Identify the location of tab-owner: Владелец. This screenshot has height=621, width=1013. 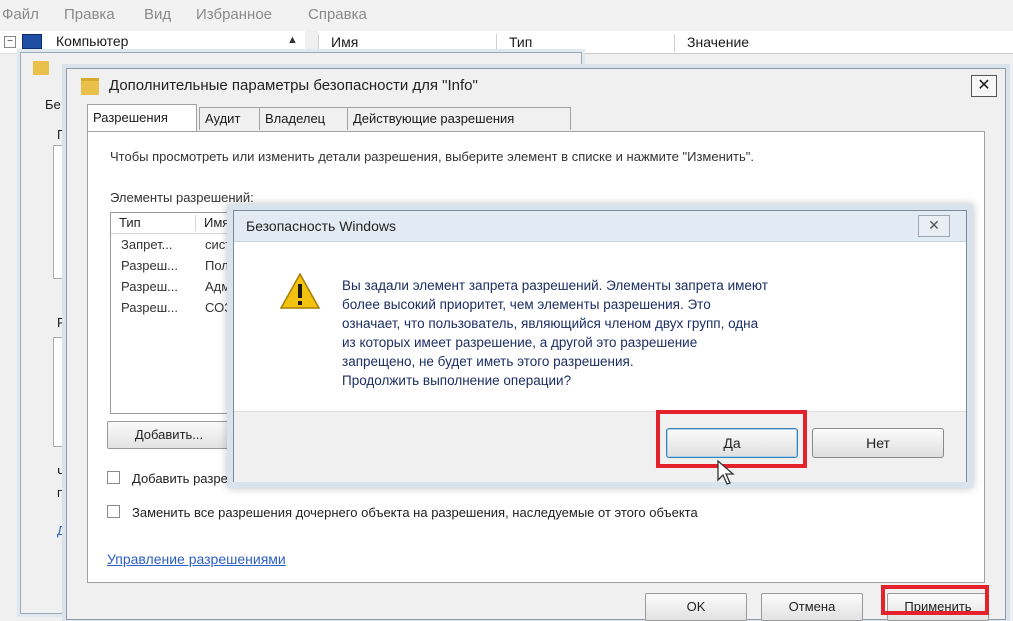
(304, 118).